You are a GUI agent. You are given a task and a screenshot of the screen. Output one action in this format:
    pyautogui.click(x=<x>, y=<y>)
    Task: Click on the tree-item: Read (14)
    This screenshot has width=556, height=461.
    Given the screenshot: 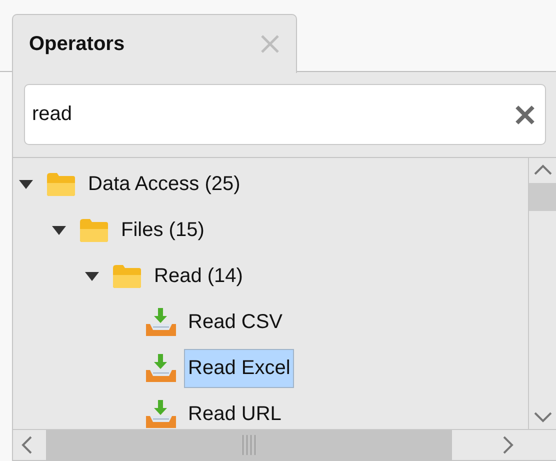 What is the action you would take?
    pyautogui.click(x=198, y=276)
    